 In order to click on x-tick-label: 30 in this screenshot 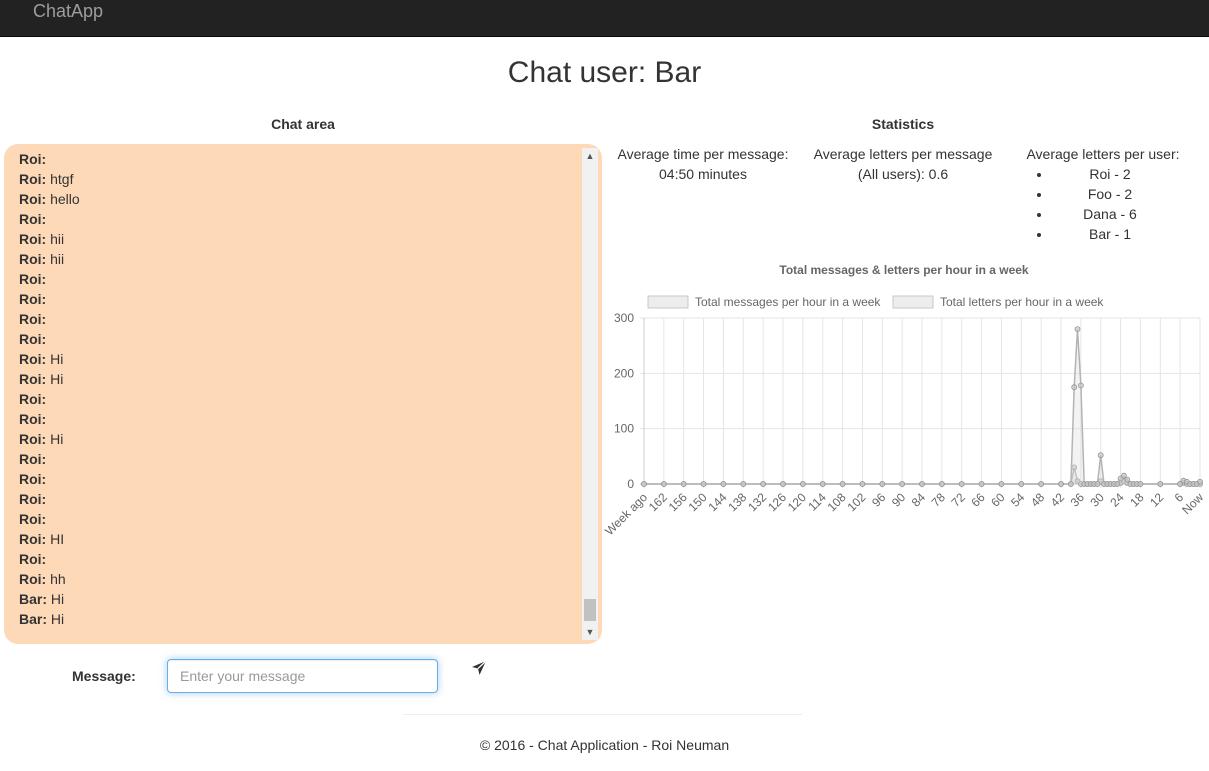, I will do `click(1097, 500)`.